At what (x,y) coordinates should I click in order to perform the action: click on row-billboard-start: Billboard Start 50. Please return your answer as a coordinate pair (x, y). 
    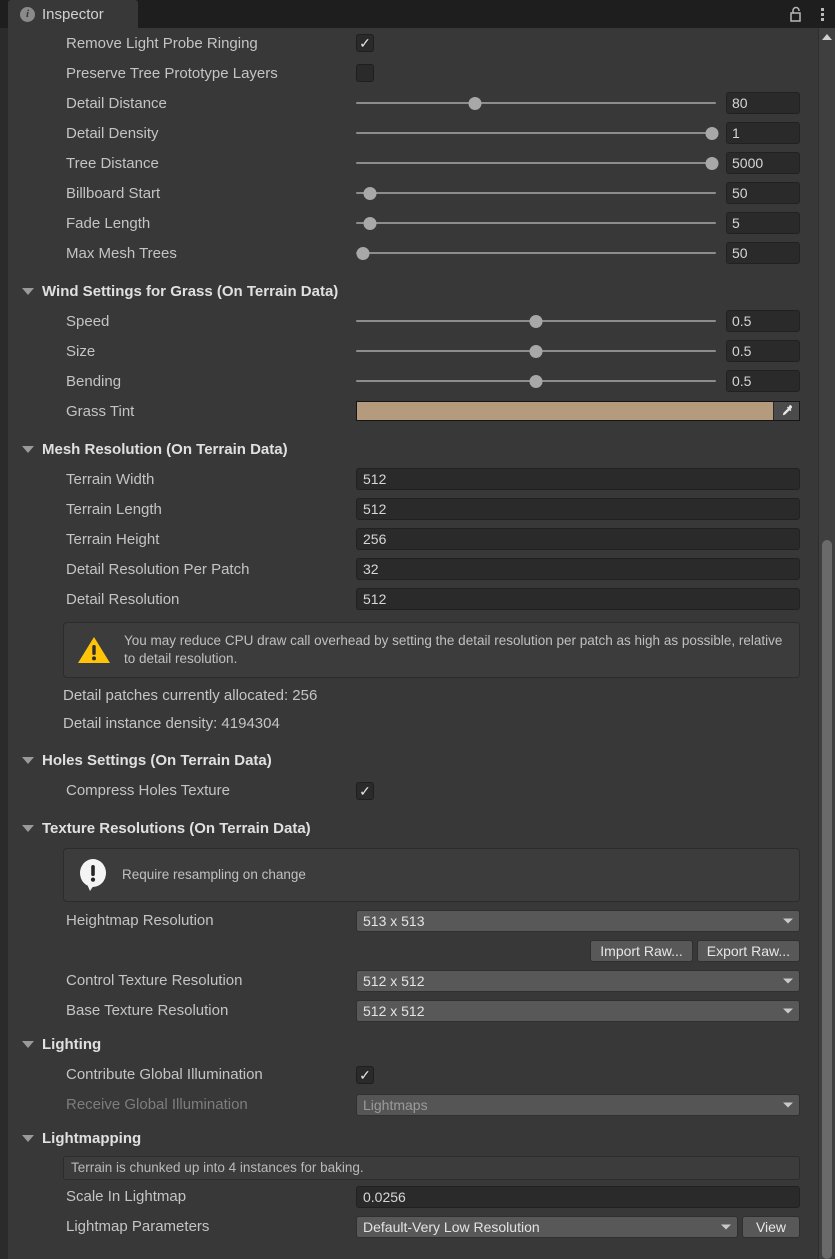
    Looking at the image, I should click on (413, 193).